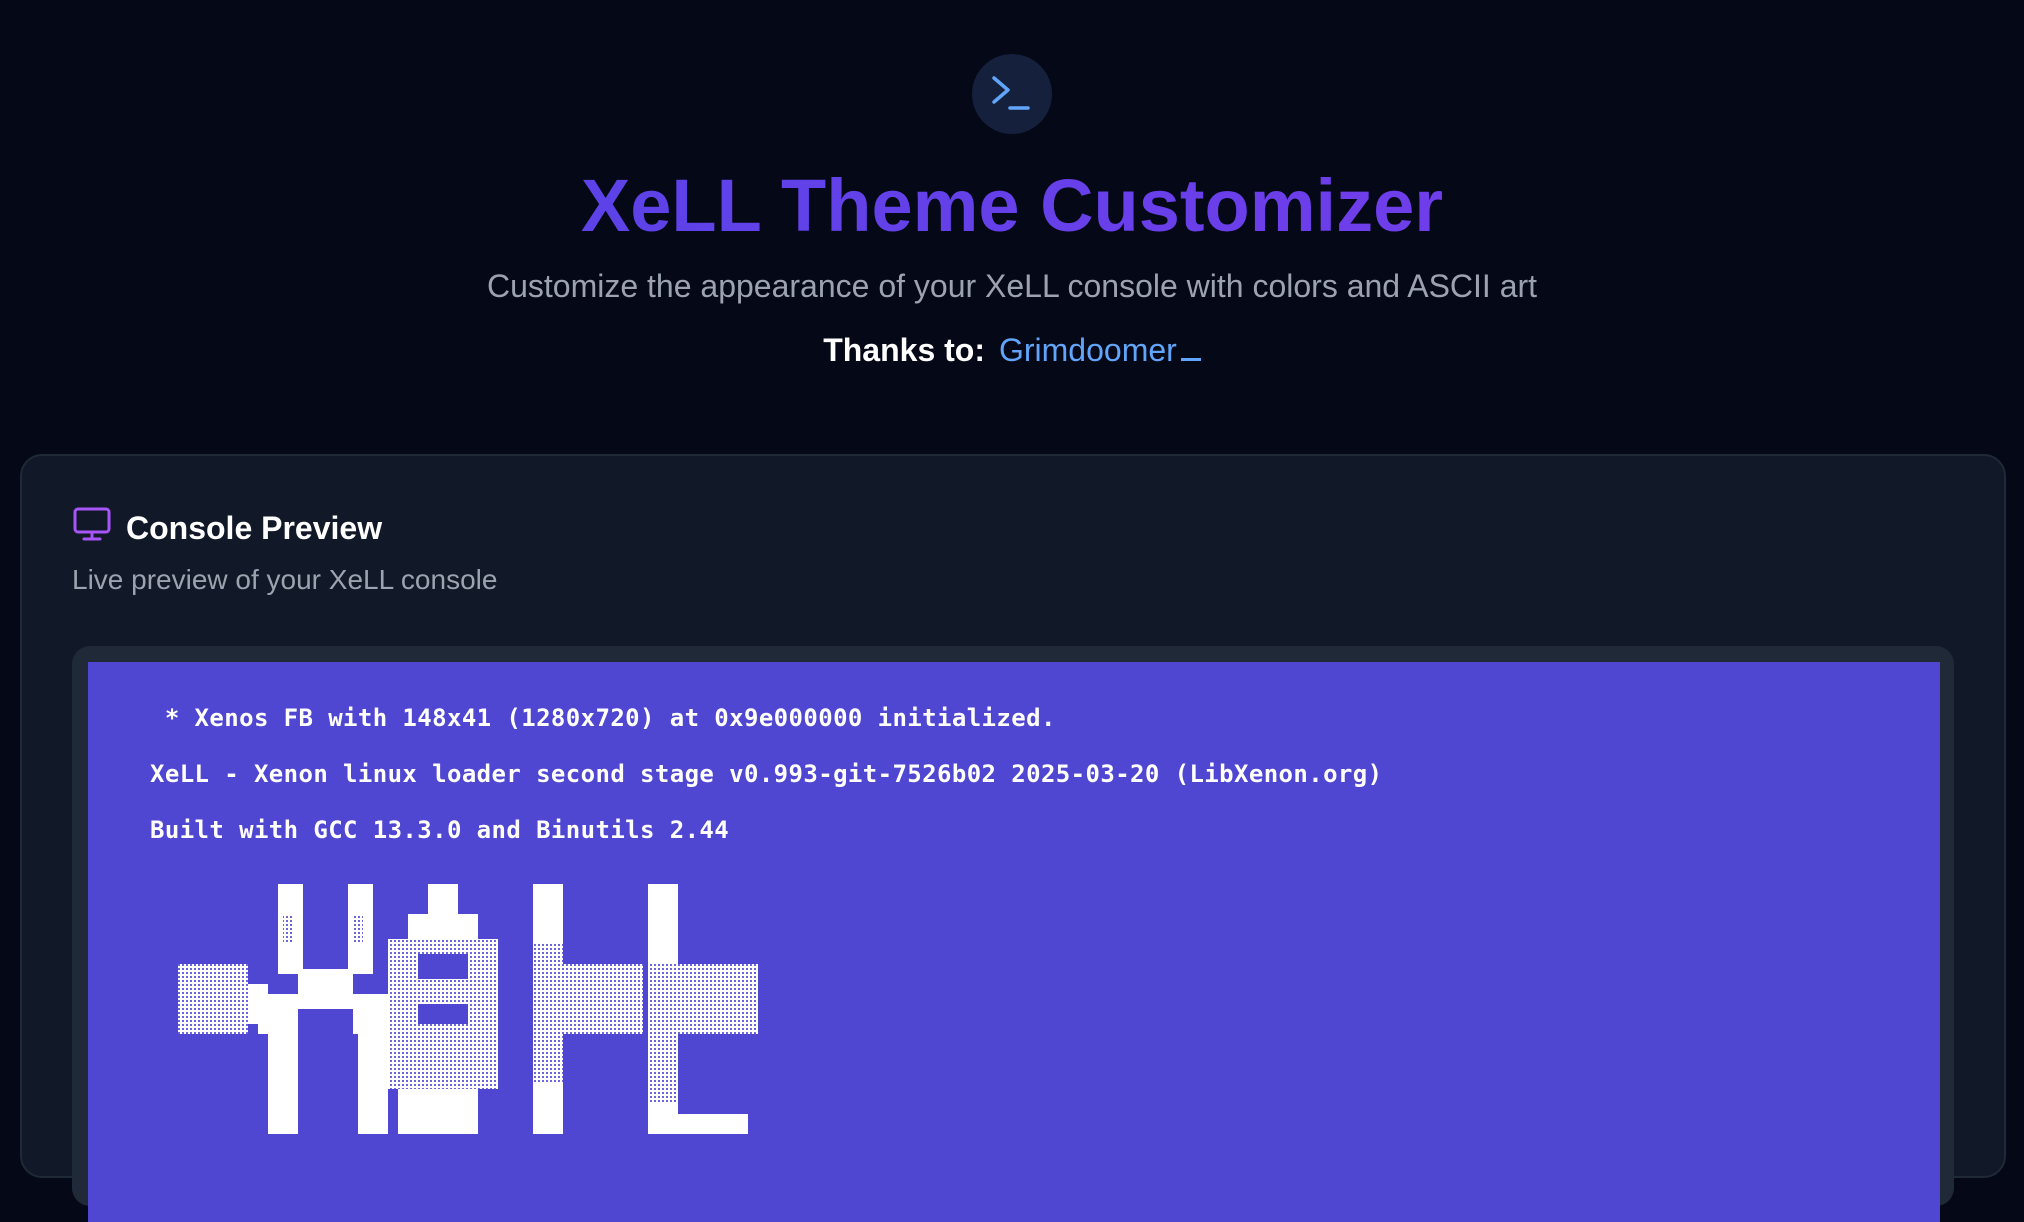 The width and height of the screenshot is (2024, 1222). I want to click on credits-name: Grimdoomer, so click(1088, 350).